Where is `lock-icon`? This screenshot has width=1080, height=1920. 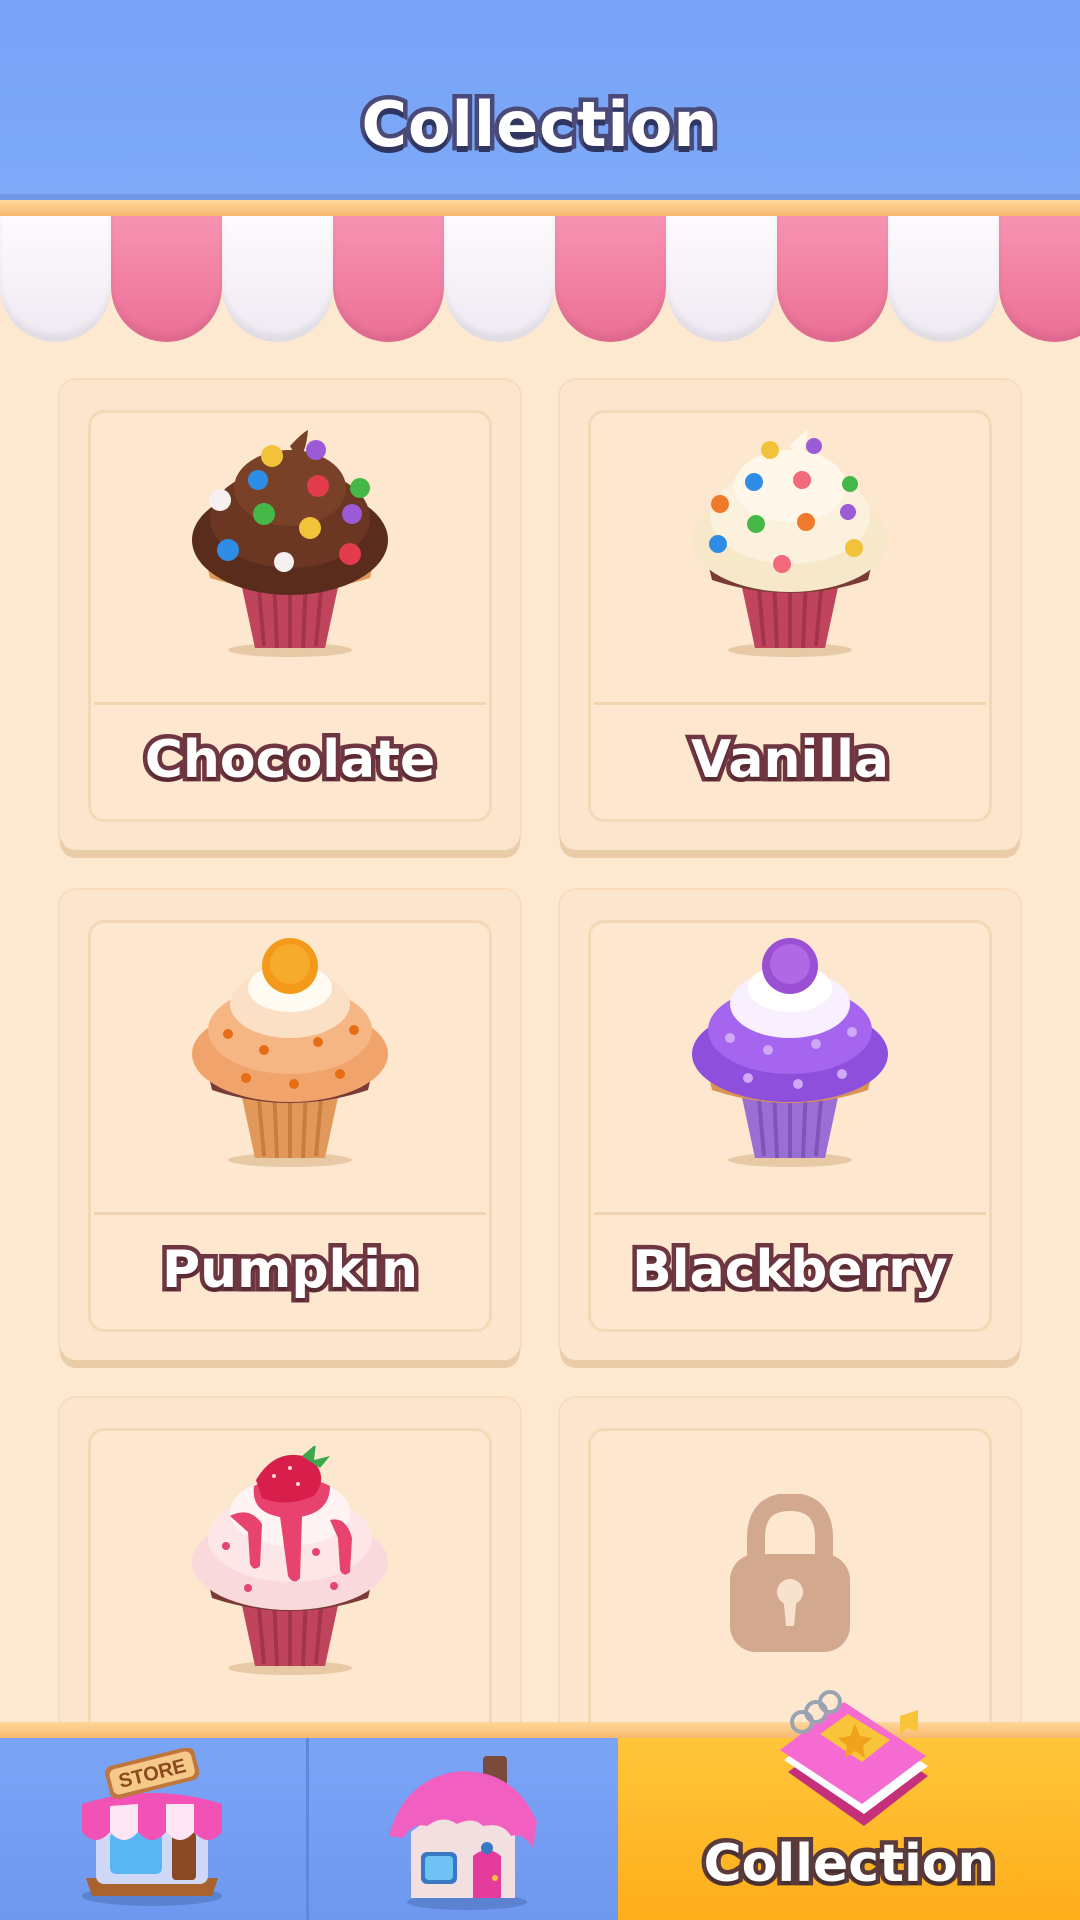 lock-icon is located at coordinates (790, 1573).